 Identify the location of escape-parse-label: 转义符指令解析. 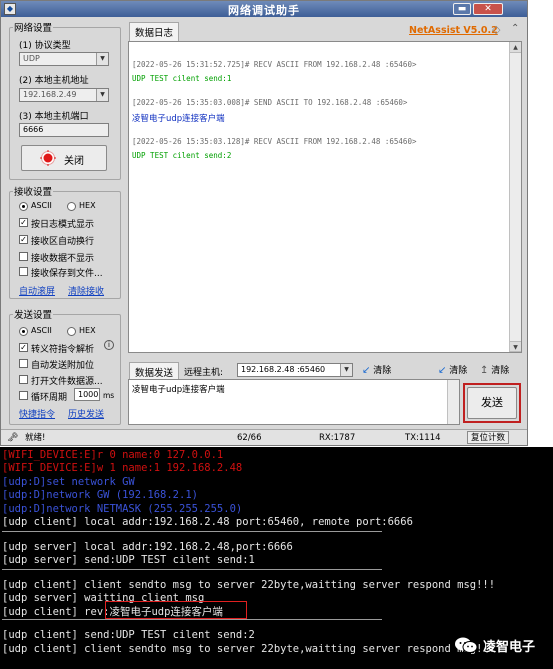
(63, 350).